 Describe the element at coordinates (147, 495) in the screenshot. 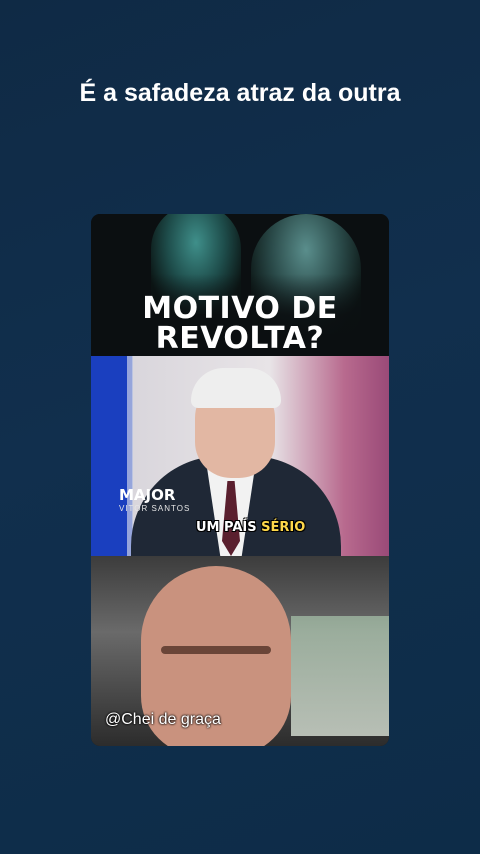

I see `channel-brand: MAJOR` at that location.